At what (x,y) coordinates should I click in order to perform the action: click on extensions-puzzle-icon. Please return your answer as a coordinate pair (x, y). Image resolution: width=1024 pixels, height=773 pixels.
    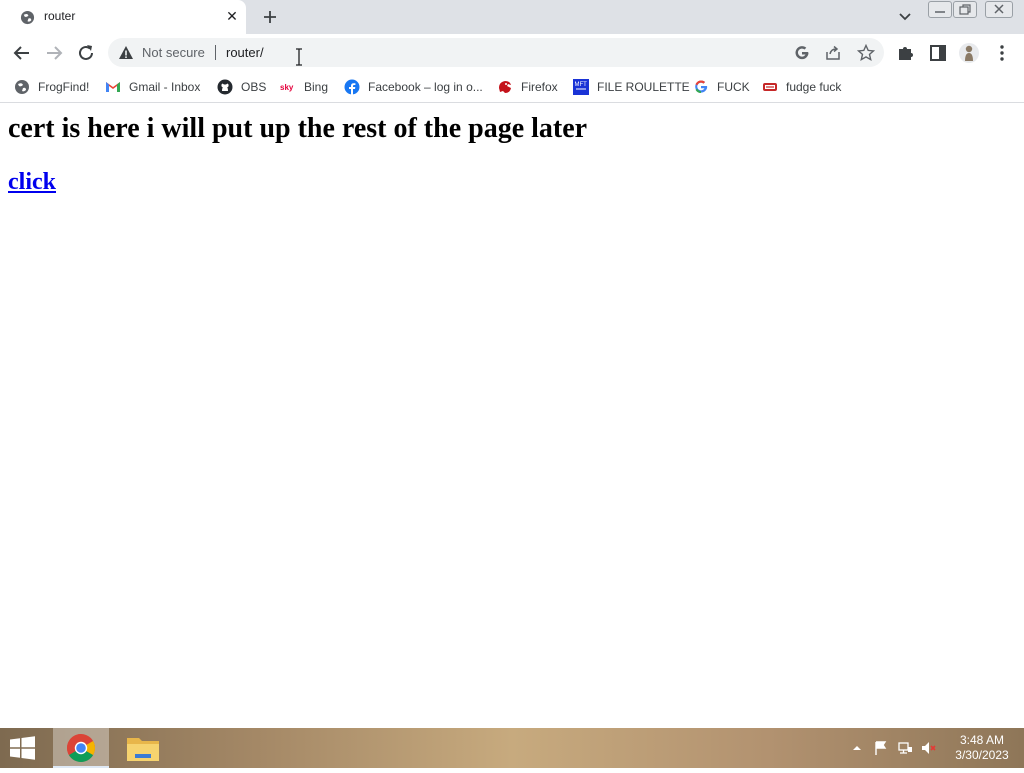
    Looking at the image, I should click on (906, 53).